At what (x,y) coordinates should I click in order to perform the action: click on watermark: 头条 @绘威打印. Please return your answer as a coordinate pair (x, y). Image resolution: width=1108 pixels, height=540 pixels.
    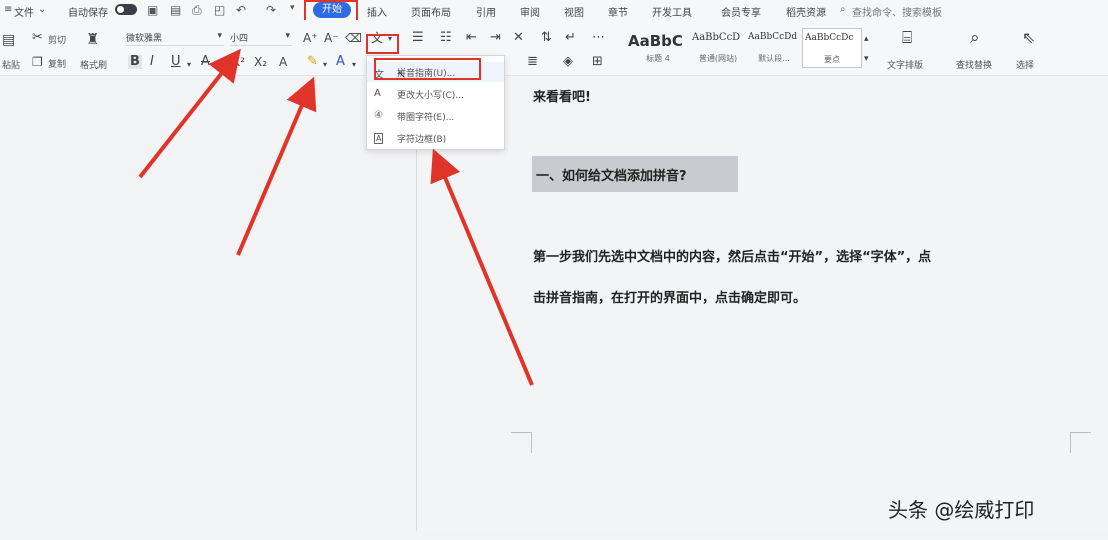
    Looking at the image, I should click on (961, 510).